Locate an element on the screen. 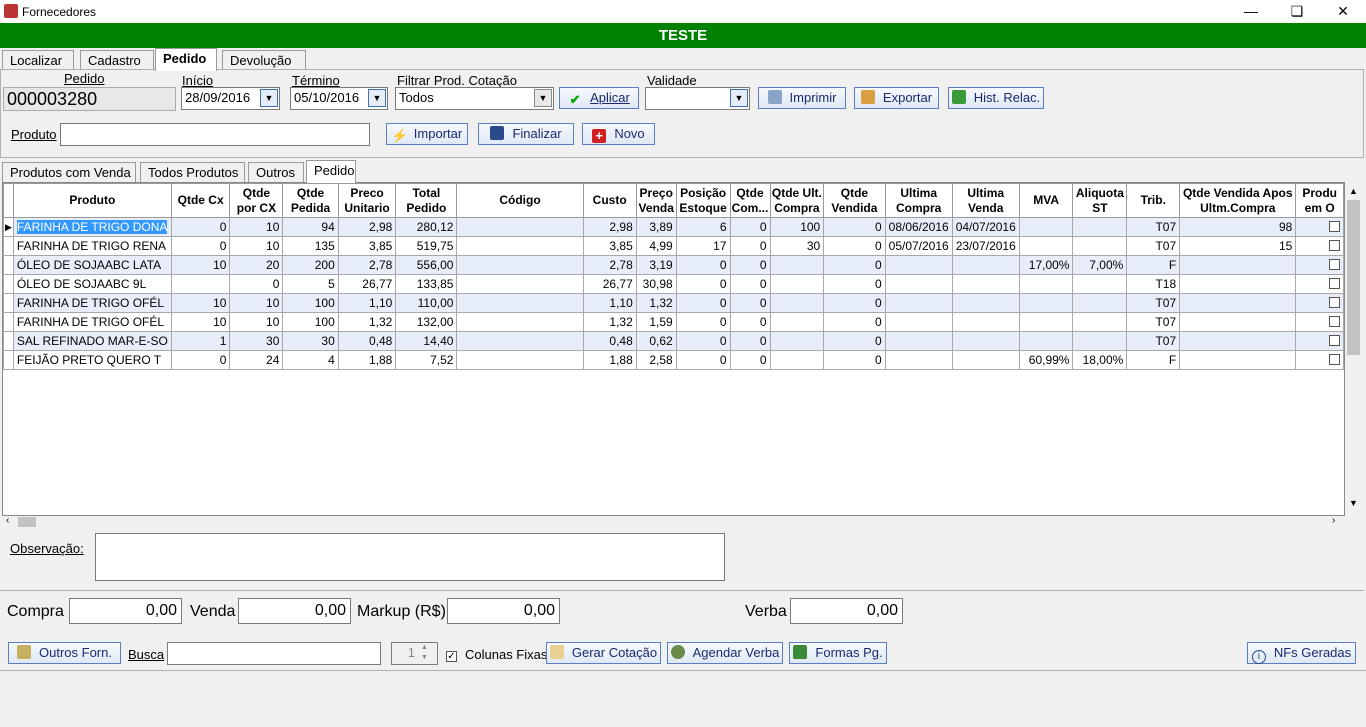 The image size is (1366, 727). cell-produto: ÓLEO DE SOJAABC LATA is located at coordinates (92, 265).